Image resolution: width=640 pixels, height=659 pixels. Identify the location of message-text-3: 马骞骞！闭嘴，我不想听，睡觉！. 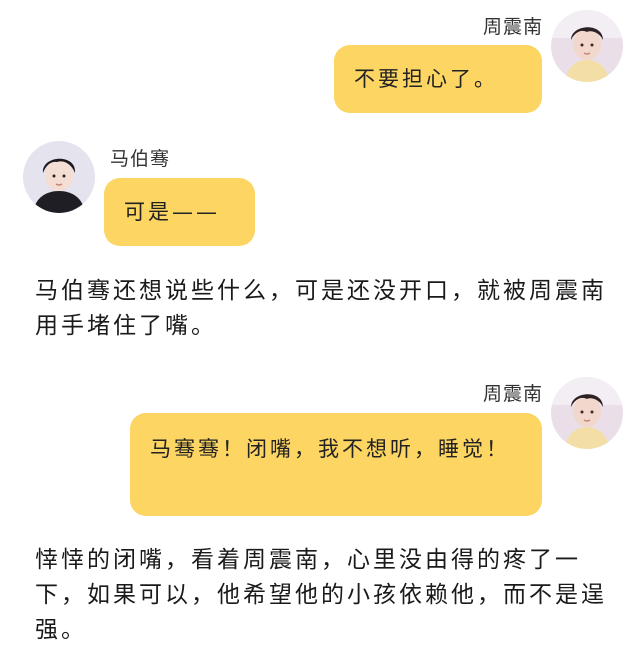
(330, 449).